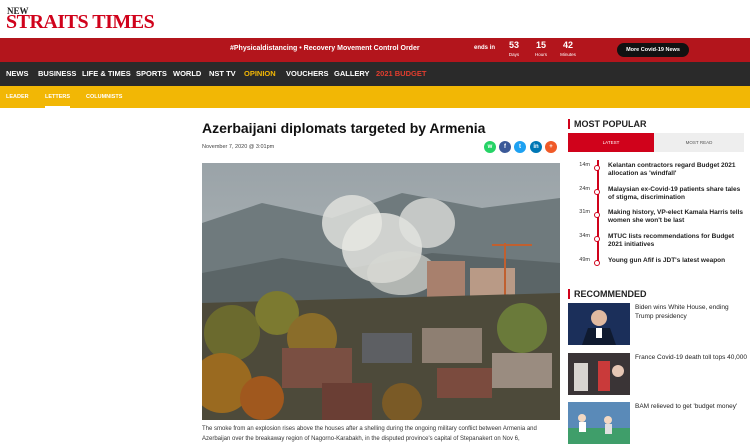 The image size is (750, 444). What do you see at coordinates (151, 74) in the screenshot?
I see `nav-sports: SPORTS` at bounding box center [151, 74].